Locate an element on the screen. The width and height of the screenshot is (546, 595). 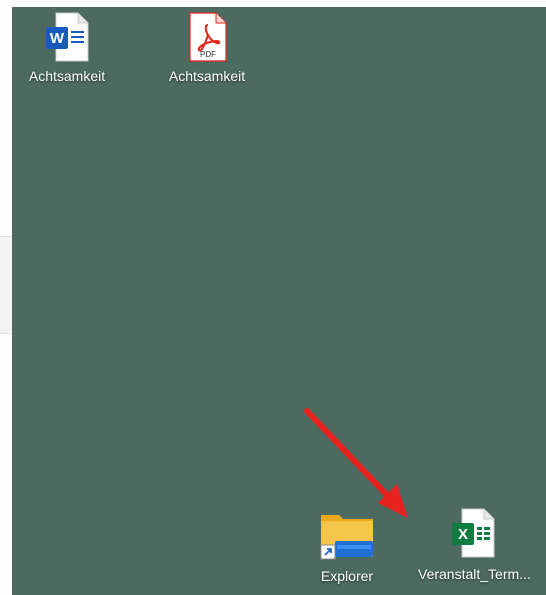
background-window-panel is located at coordinates (6, 285).